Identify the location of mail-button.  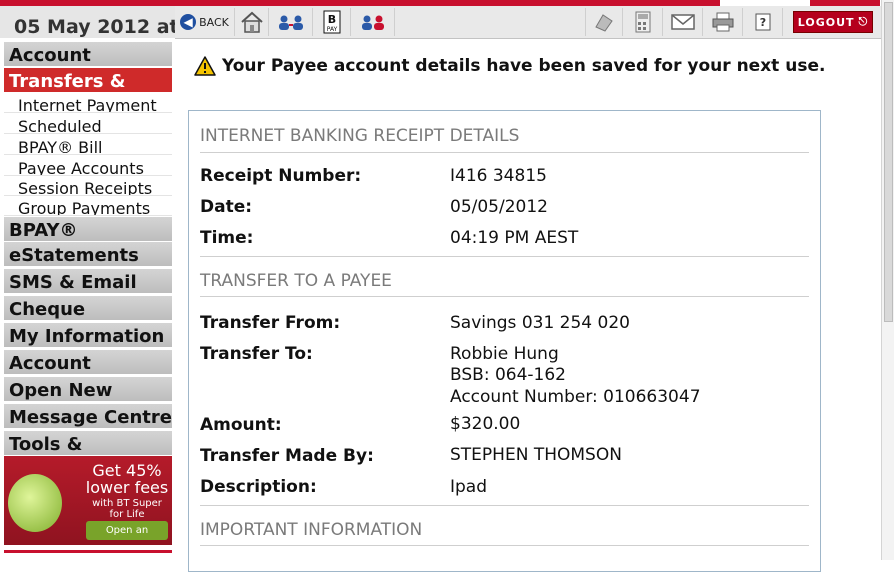
(683, 22).